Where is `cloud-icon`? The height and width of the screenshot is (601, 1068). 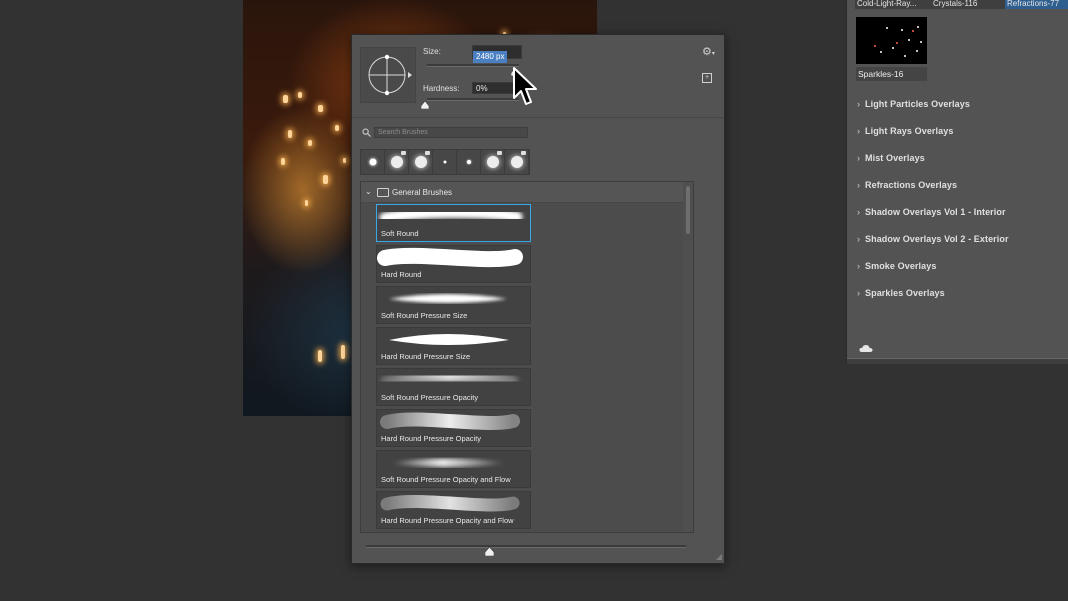 cloud-icon is located at coordinates (866, 348).